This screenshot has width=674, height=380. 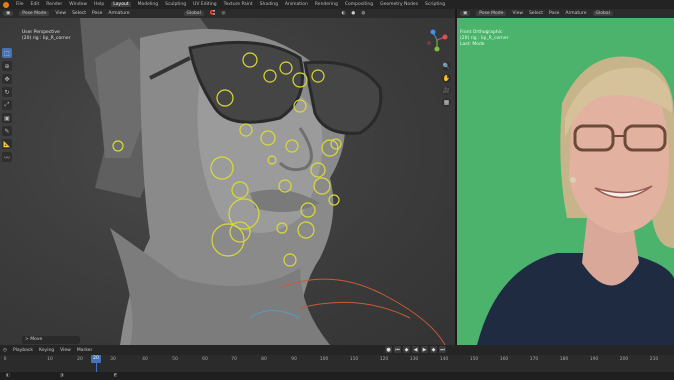 What do you see at coordinates (353, 13) in the screenshot?
I see `shading-solid-icon: ●` at bounding box center [353, 13].